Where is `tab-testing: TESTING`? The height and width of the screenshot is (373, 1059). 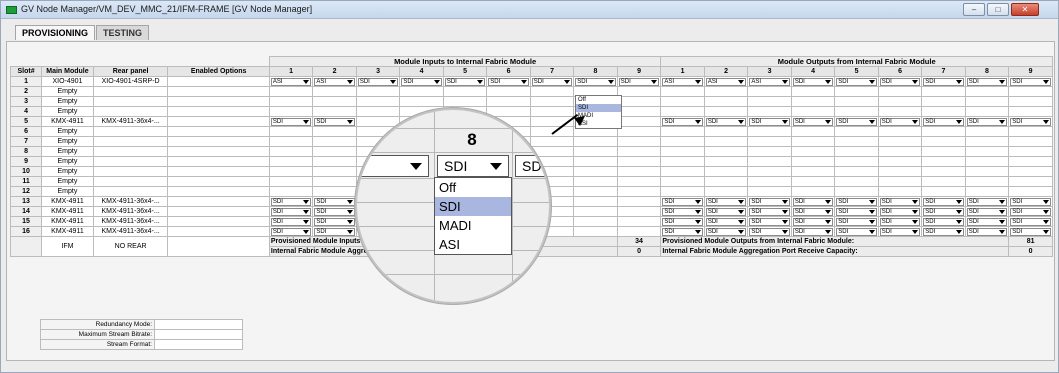 tab-testing: TESTING is located at coordinates (123, 32).